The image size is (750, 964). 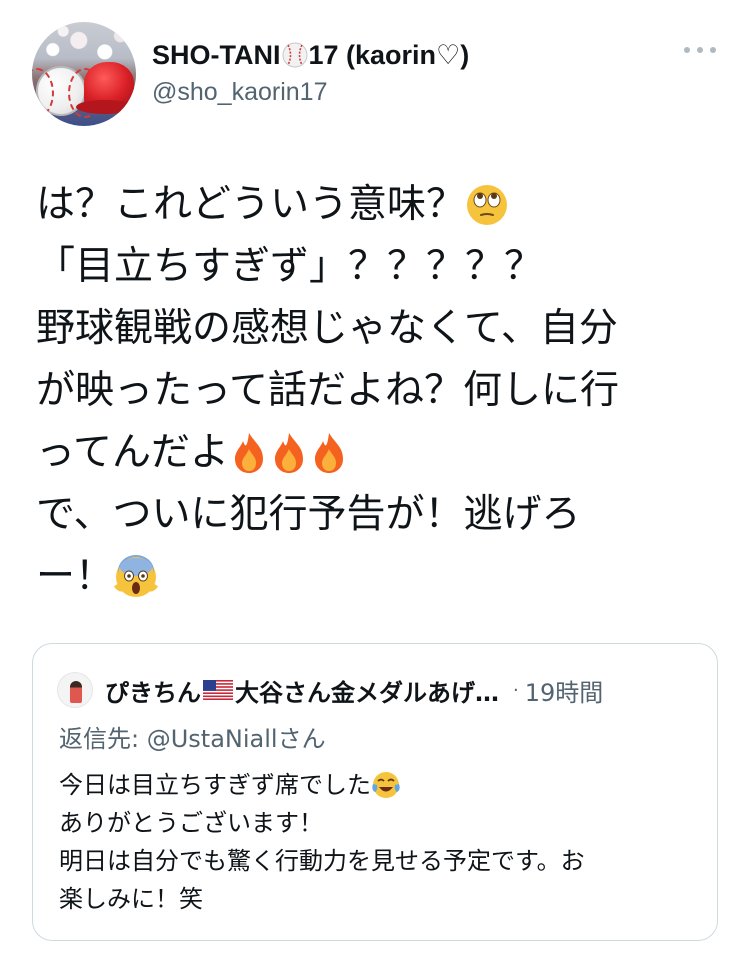 I want to click on baseball-icon, so click(x=294, y=55).